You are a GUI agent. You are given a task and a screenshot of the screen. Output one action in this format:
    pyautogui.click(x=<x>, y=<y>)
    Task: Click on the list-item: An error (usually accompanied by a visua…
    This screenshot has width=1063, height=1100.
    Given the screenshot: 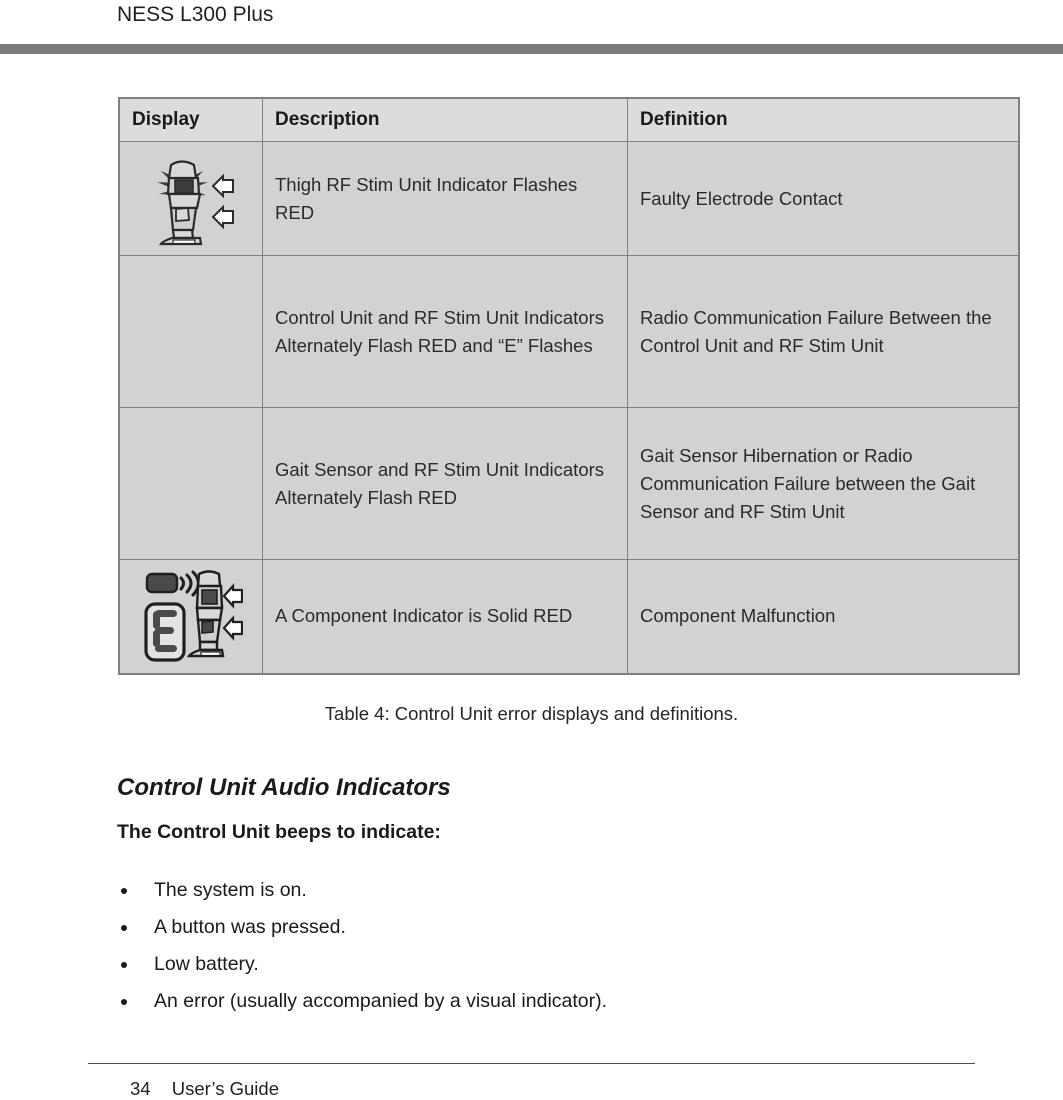 What is the action you would take?
    pyautogui.click(x=517, y=1001)
    